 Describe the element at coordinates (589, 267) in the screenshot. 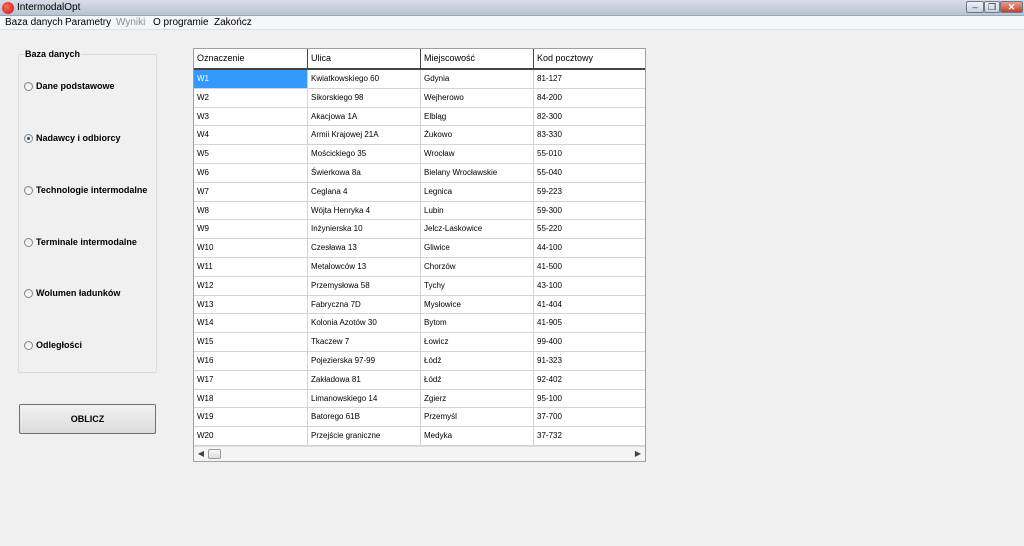

I see `cell-kod-pocztowy: 41-500` at that location.